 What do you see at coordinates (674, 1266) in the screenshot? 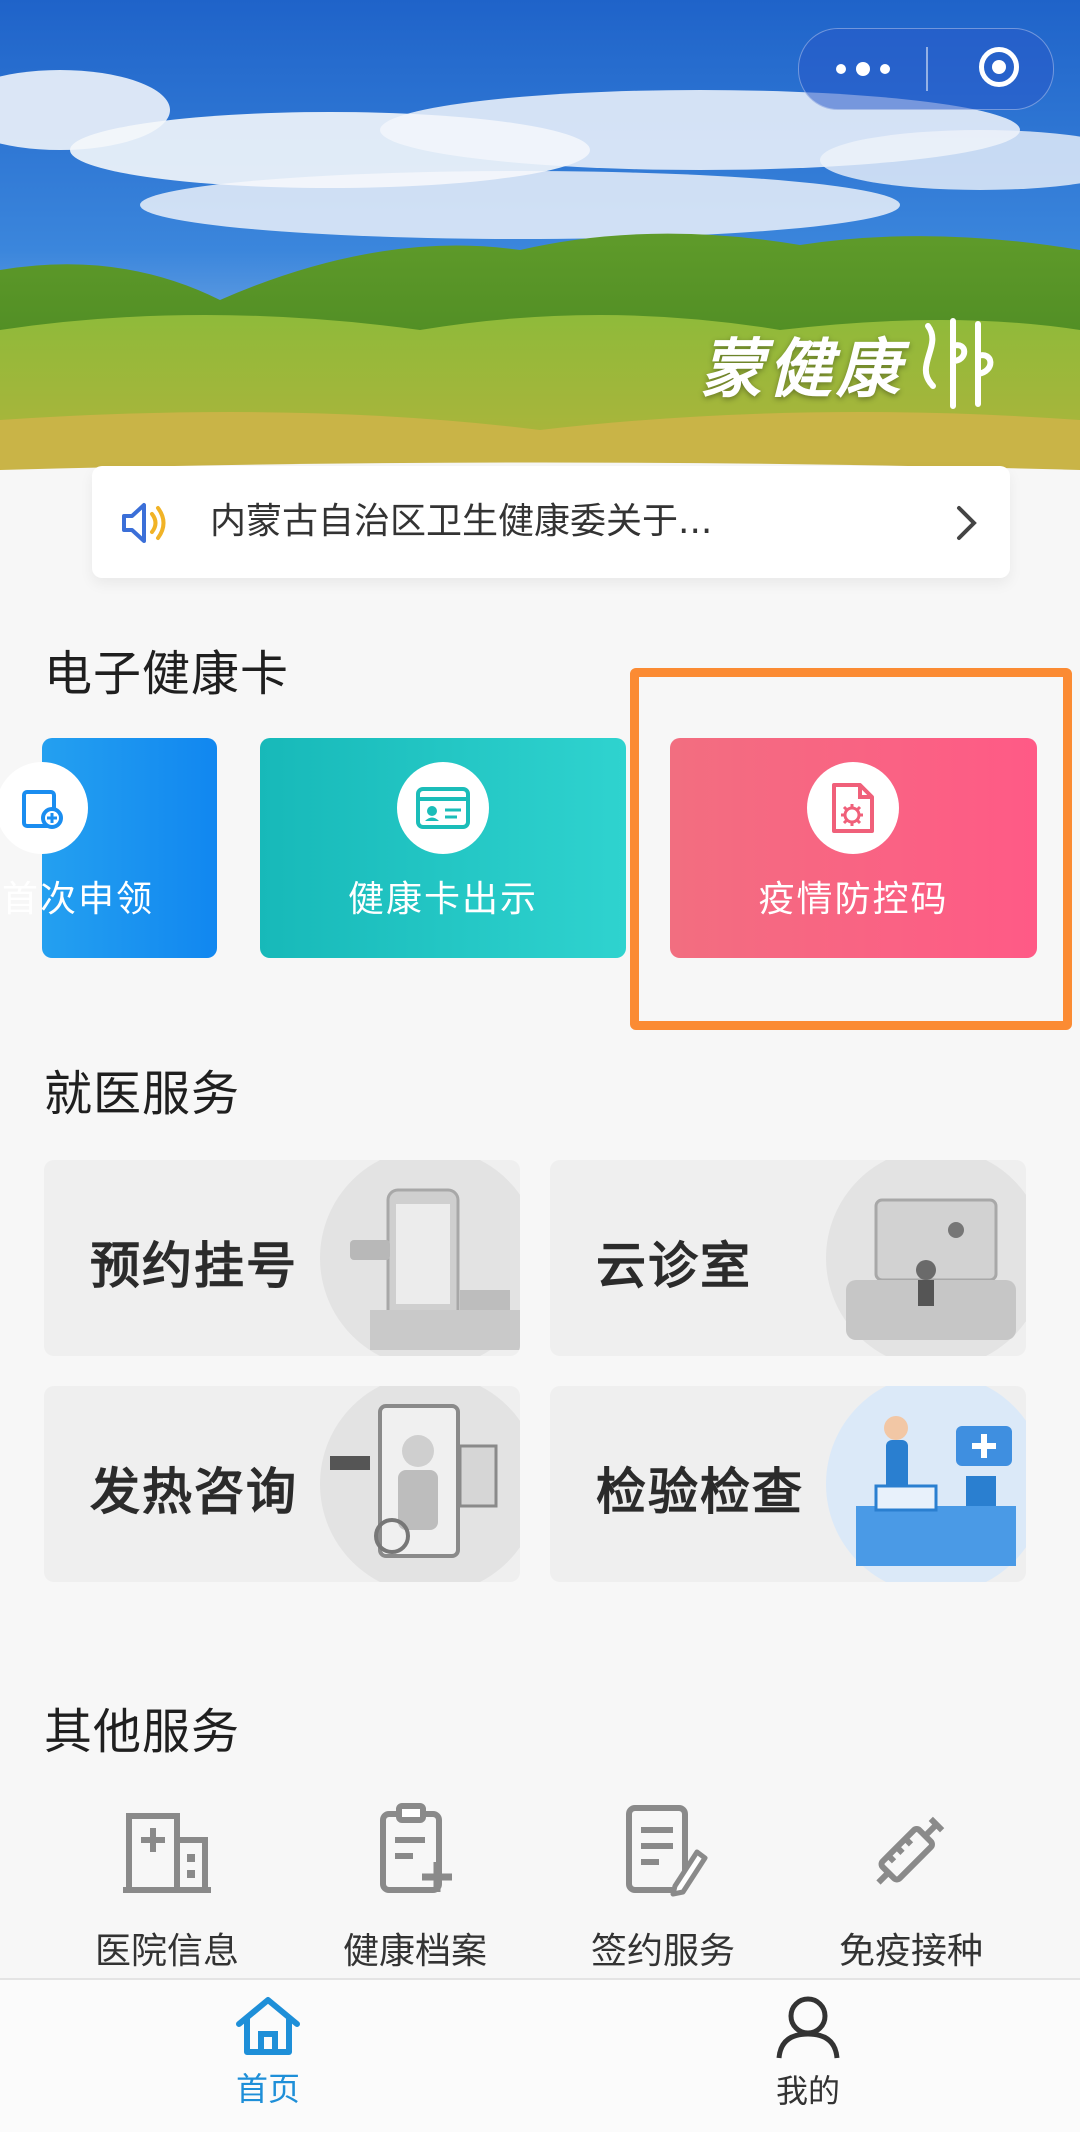
I see `card-label: 云诊室` at bounding box center [674, 1266].